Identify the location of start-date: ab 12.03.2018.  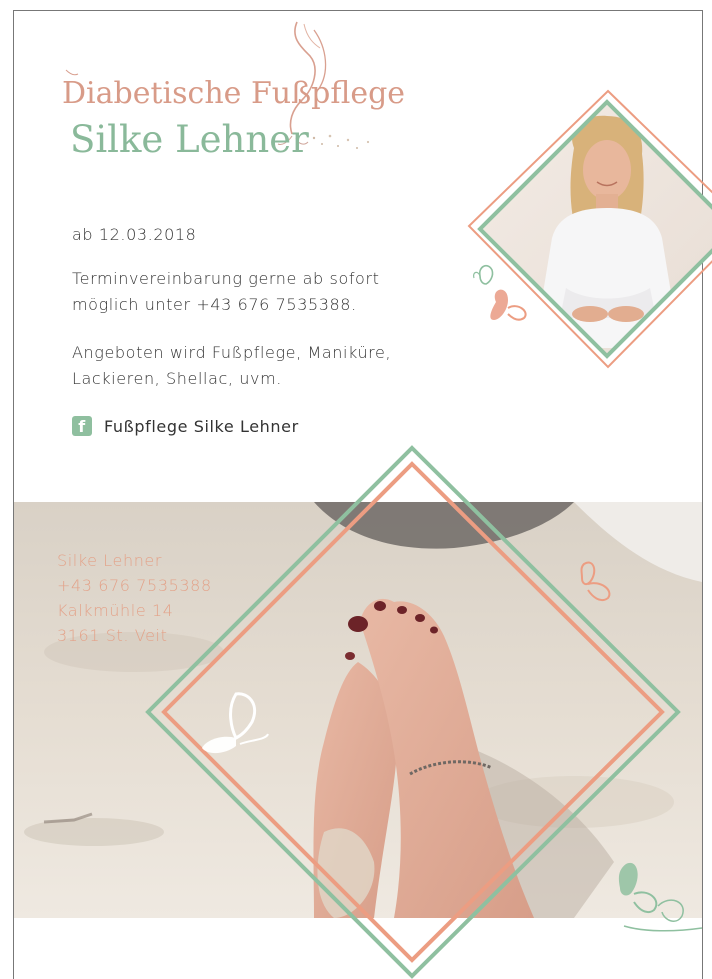
(134, 234).